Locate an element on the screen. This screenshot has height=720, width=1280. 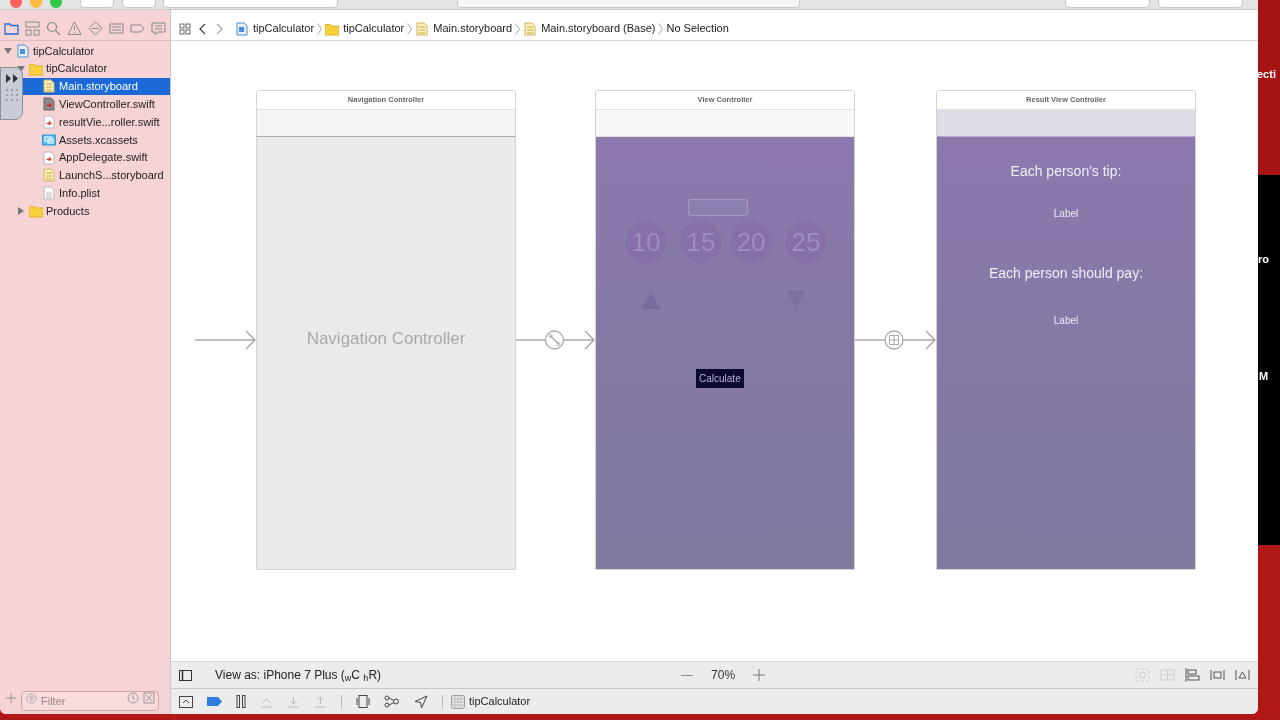
step-into-icon is located at coordinates (293, 701).